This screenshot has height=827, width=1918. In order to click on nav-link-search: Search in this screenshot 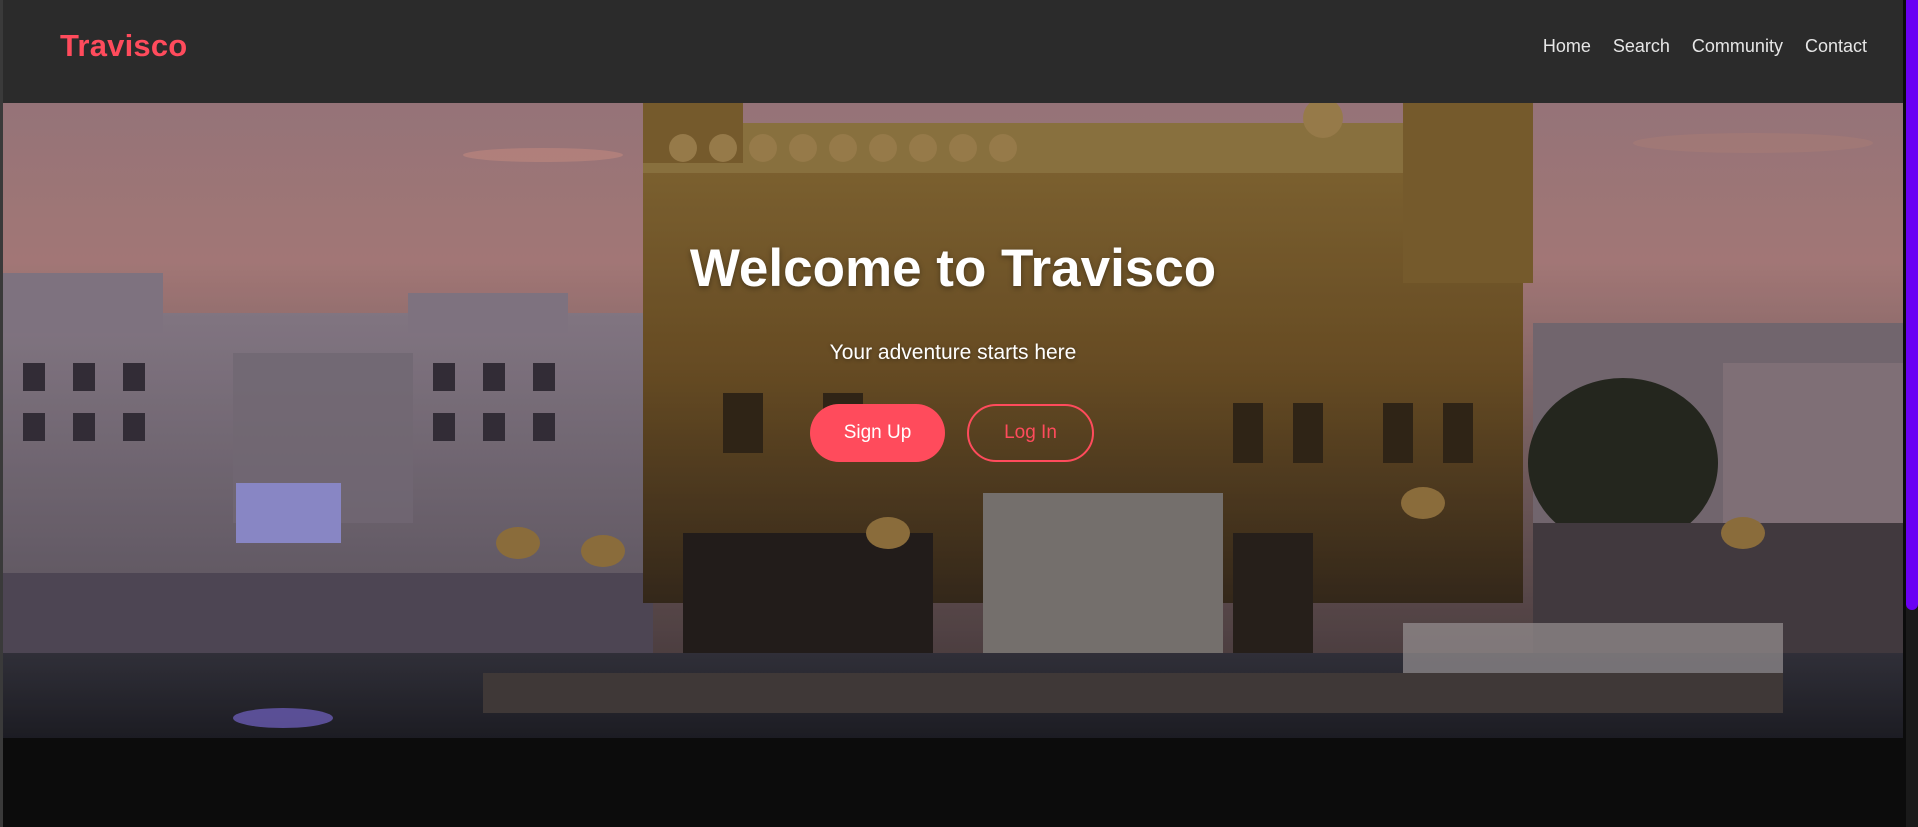, I will do `click(1641, 46)`.